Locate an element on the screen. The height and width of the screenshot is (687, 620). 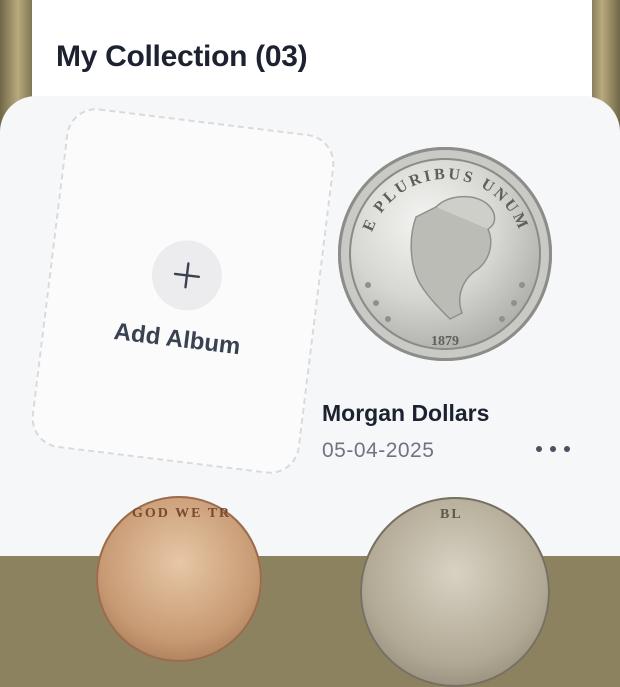
plus-icon is located at coordinates (186, 275).